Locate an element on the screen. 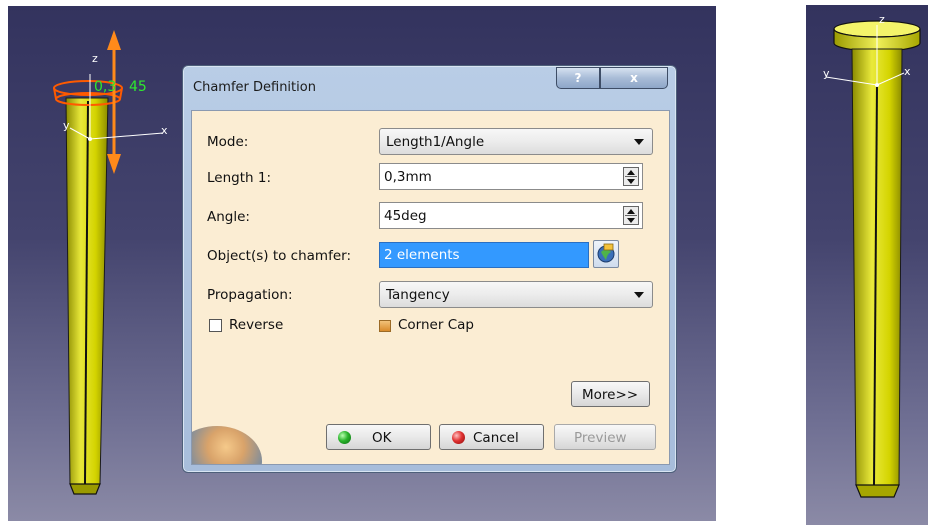 This screenshot has width=930, height=528. pin-part-right is located at coordinates (867, 265).